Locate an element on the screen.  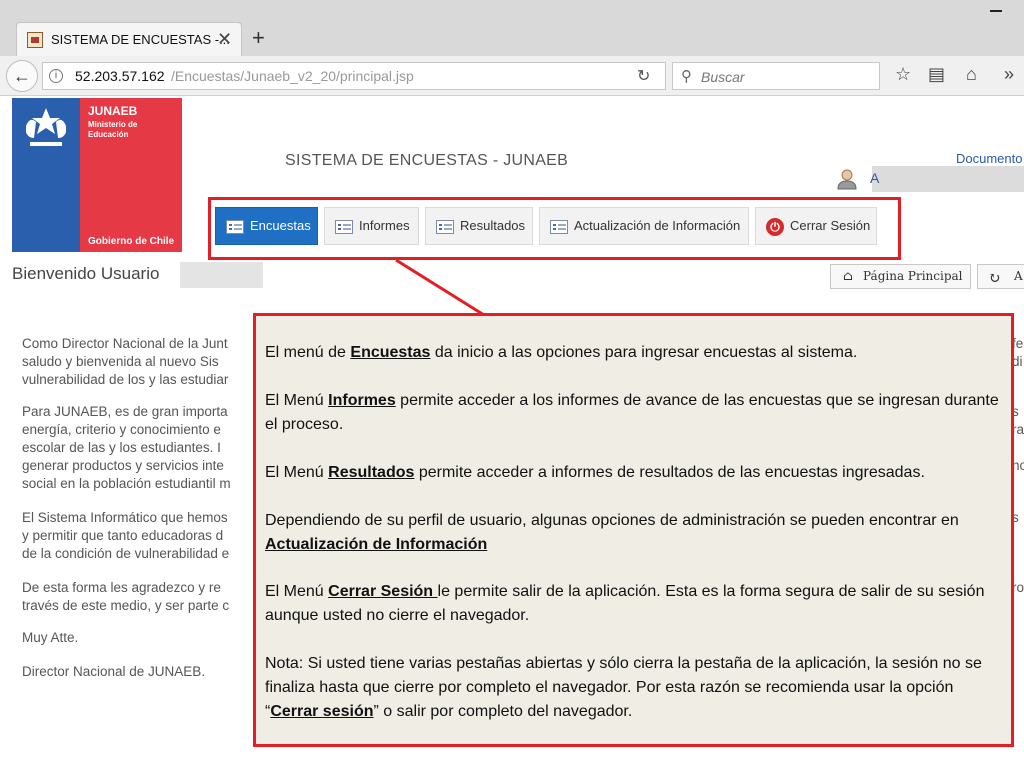
search-input: ⚲ Buscar is located at coordinates (776, 76).